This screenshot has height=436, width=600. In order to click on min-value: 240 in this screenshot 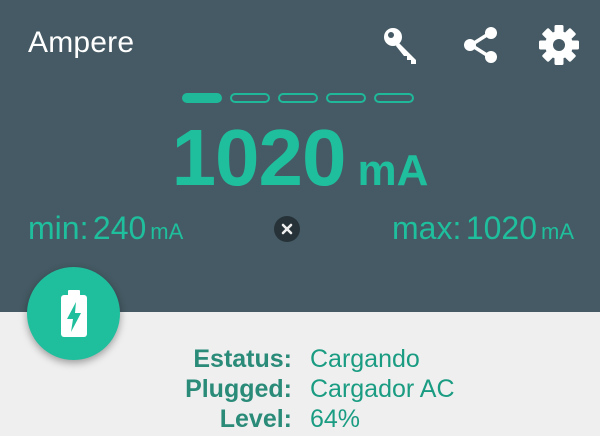, I will do `click(119, 228)`.